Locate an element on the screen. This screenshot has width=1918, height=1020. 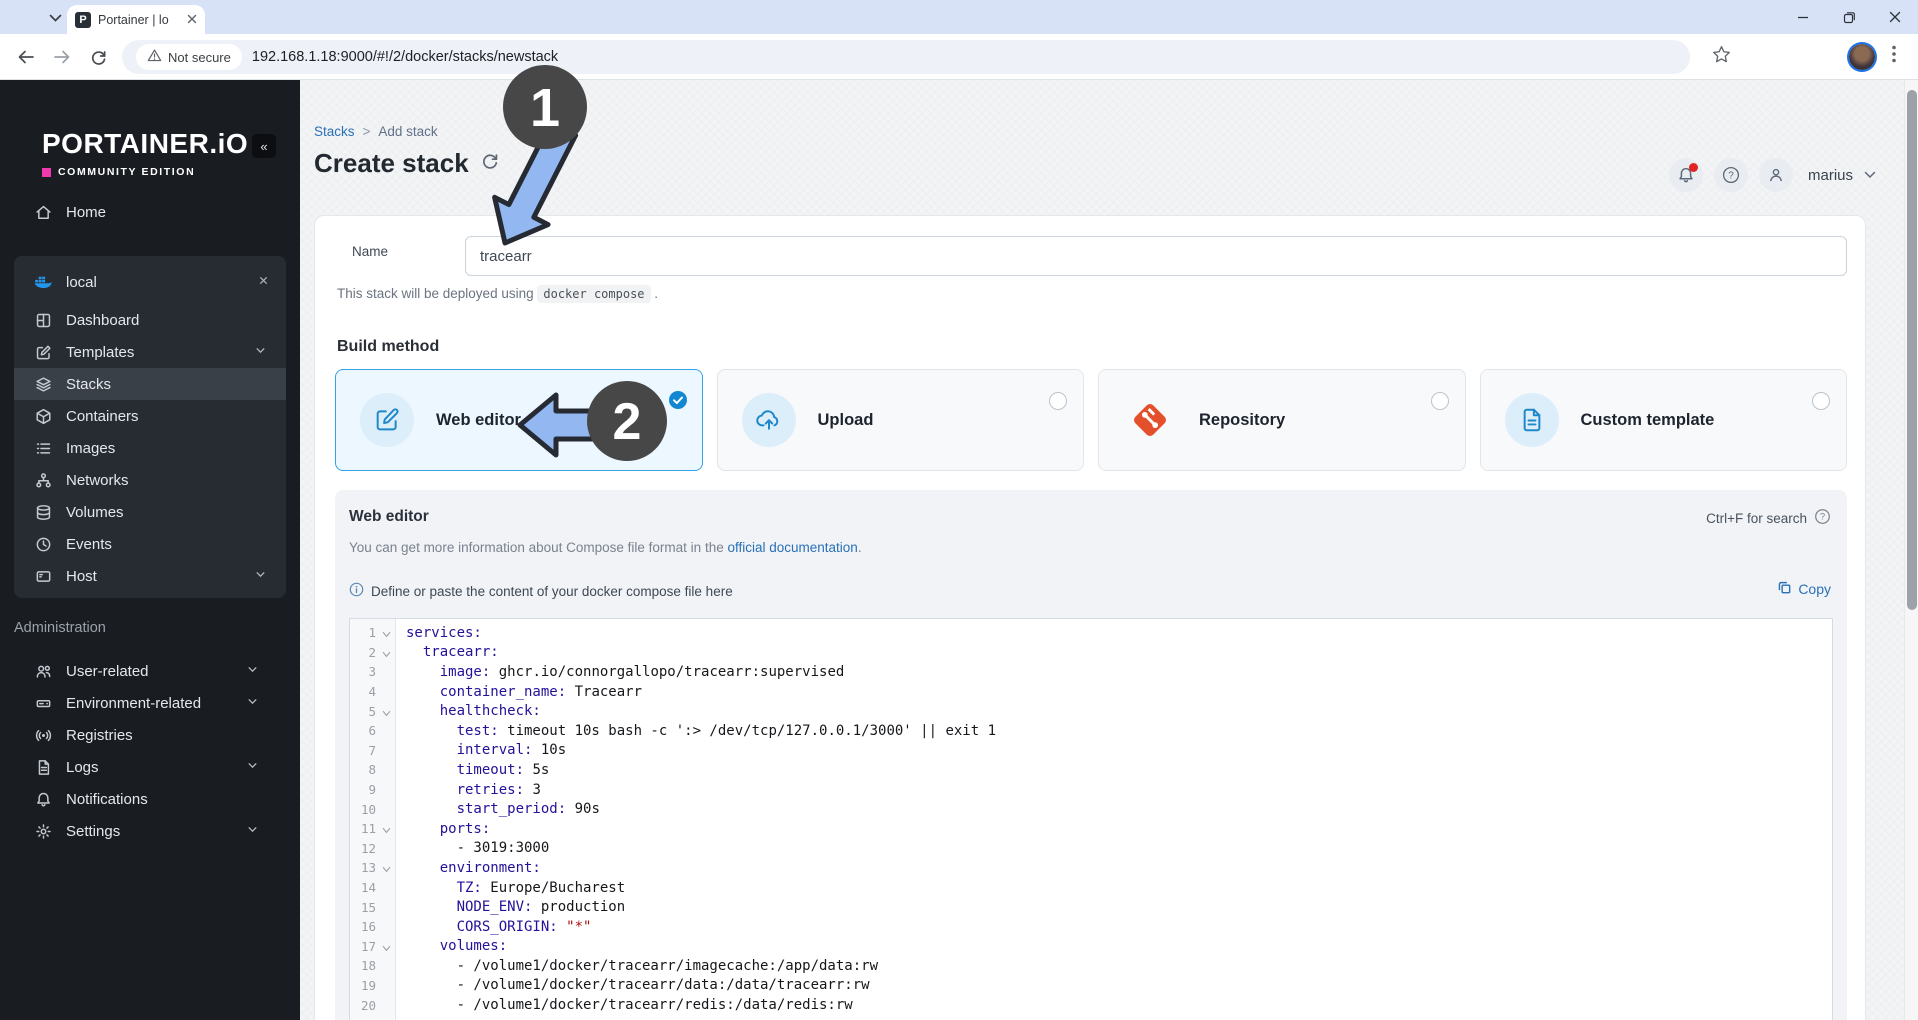
code-text: retries: 3 is located at coordinates (473, 789).